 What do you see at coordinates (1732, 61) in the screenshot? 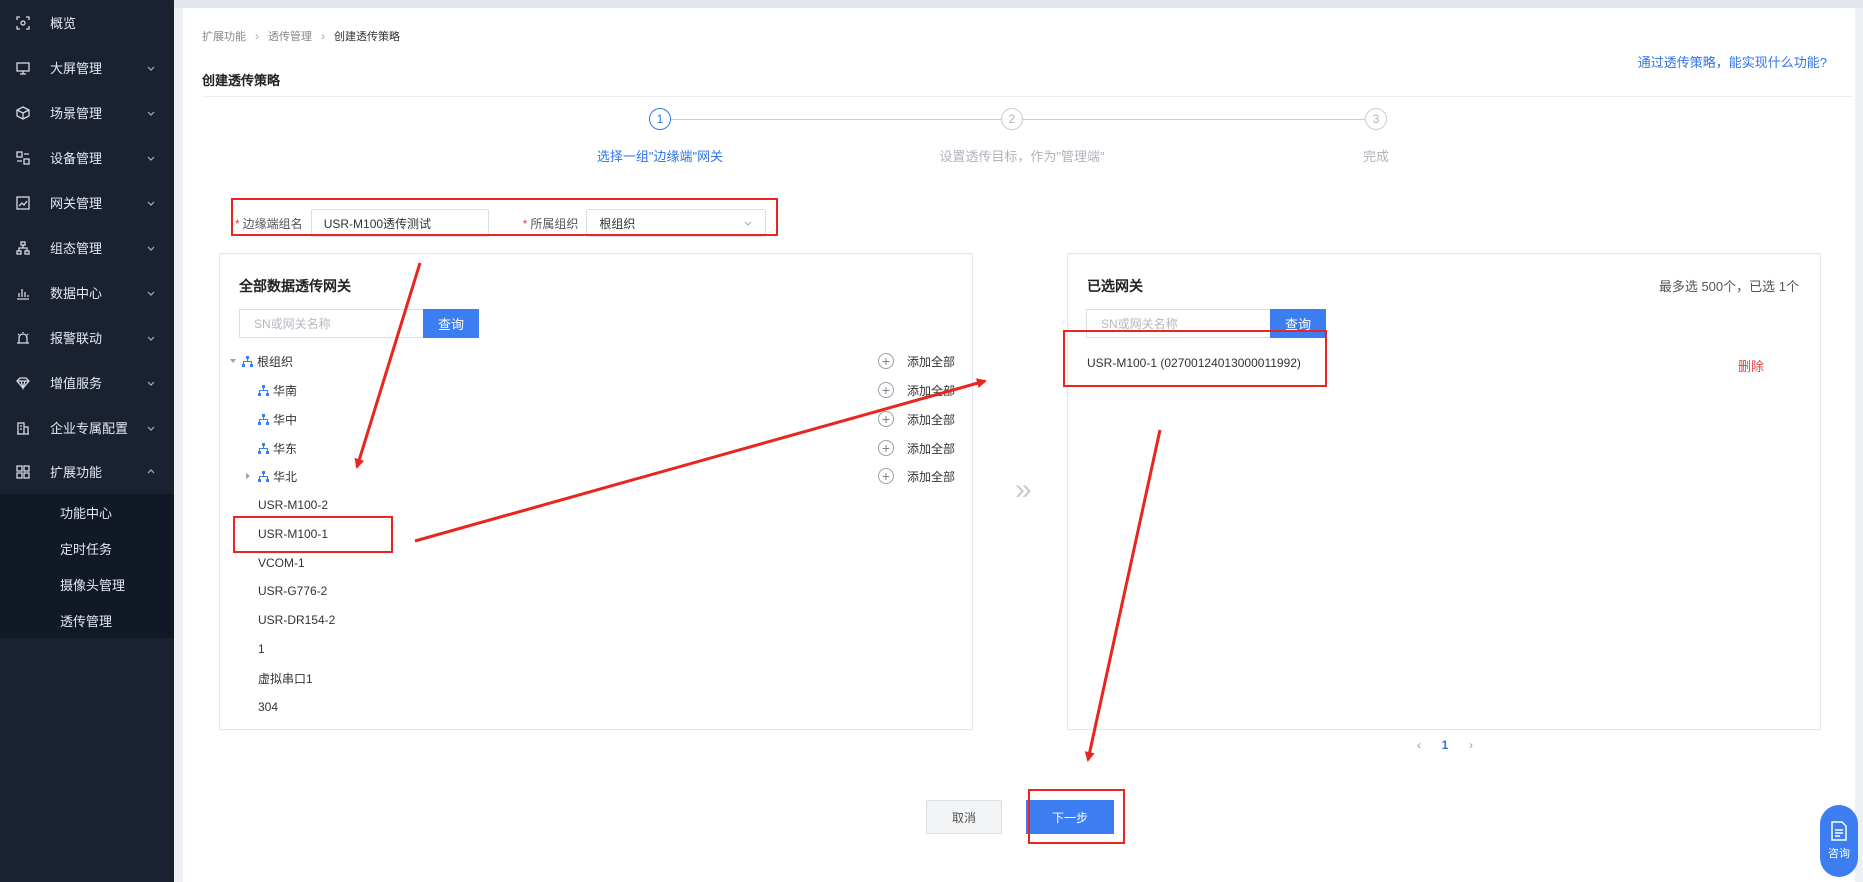
I see `help-link: 通过透传策略，能实现什么功能?` at bounding box center [1732, 61].